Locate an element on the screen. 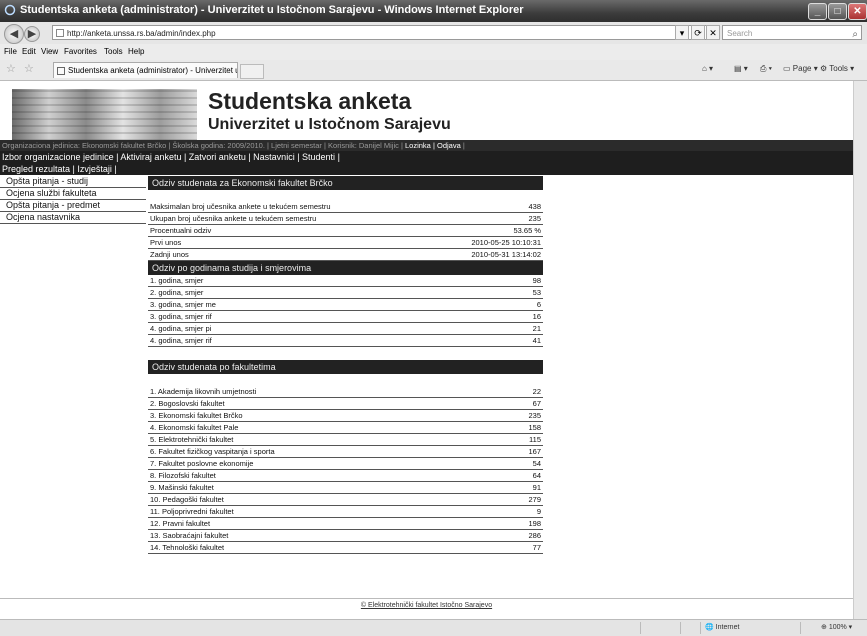  maximize-button: □ is located at coordinates (837, 11).